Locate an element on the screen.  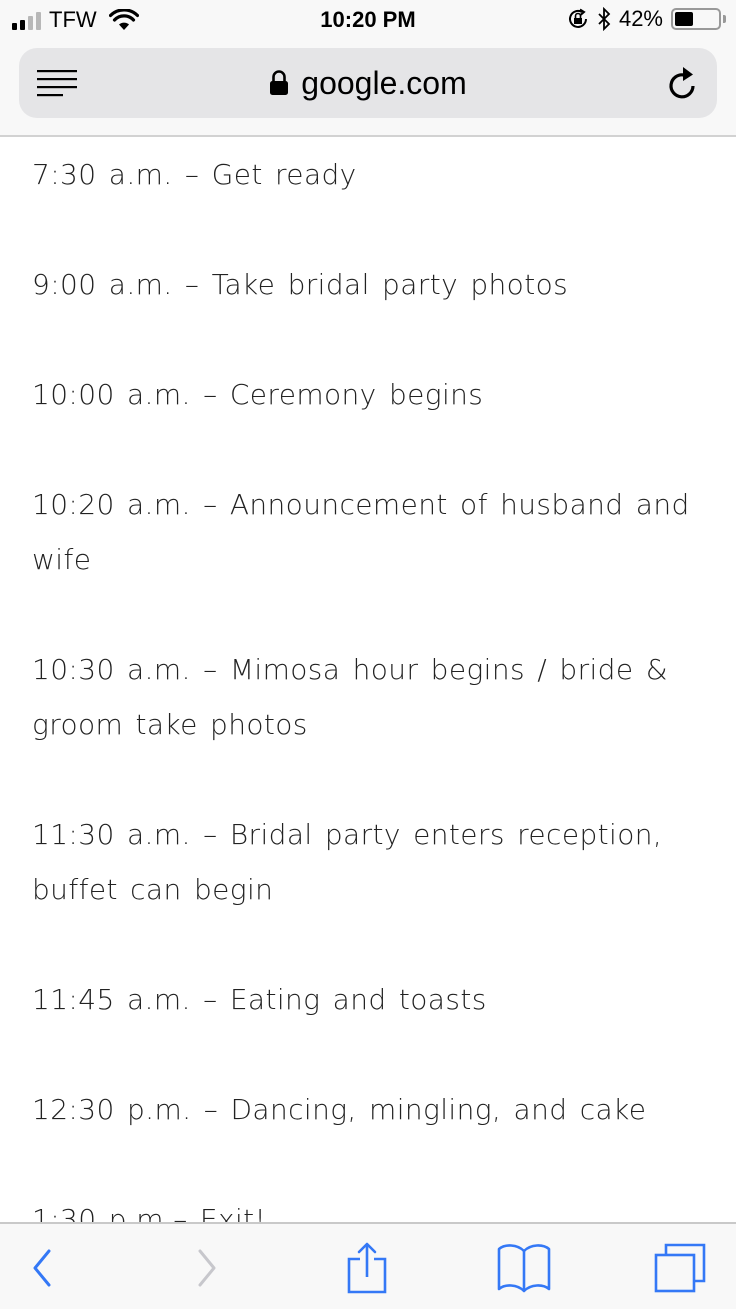
reload-icon is located at coordinates (683, 83).